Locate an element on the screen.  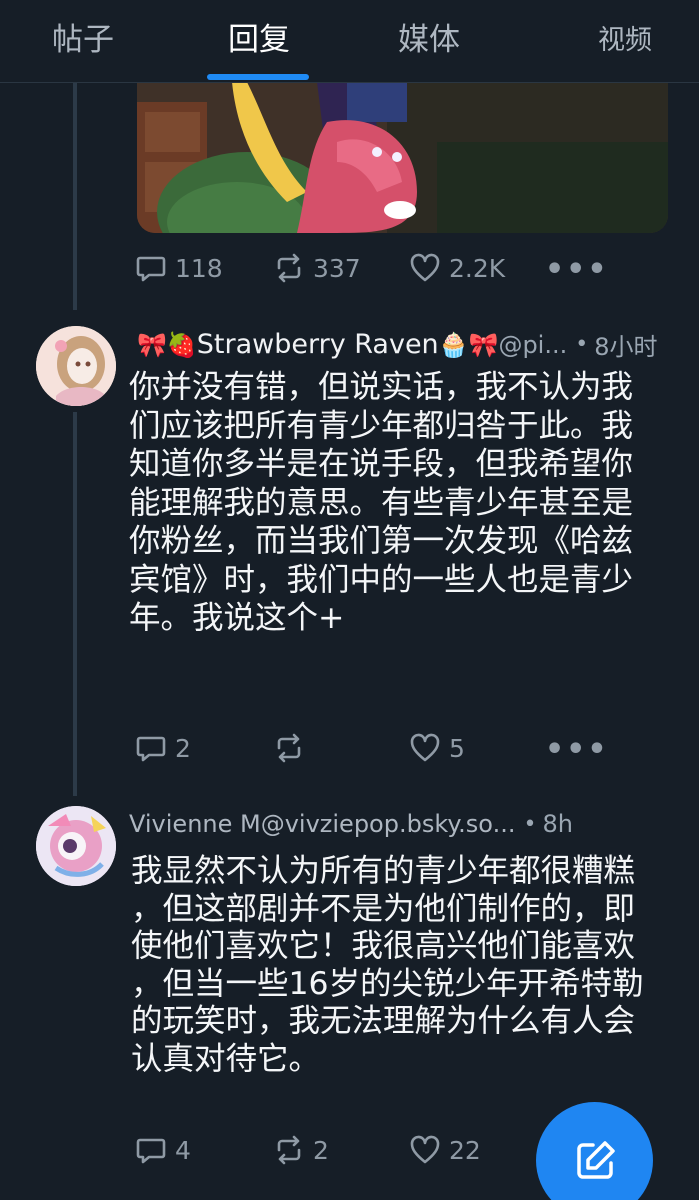
timestamp: 8小时 is located at coordinates (626, 347).